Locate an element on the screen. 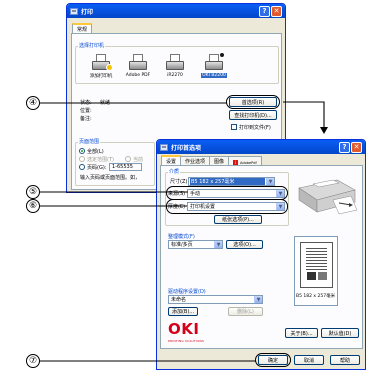 The height and width of the screenshot is (372, 366). preferences-button-highlight is located at coordinates (253, 102).